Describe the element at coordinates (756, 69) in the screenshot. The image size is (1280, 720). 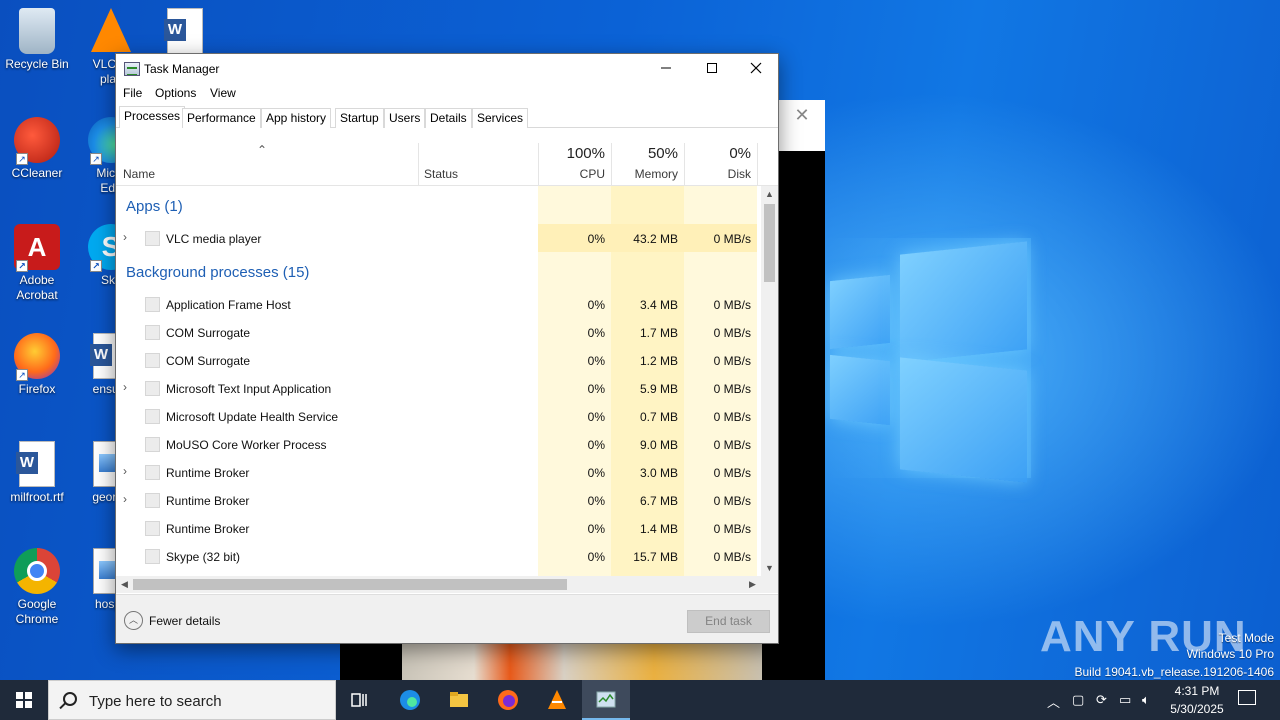
I see `close-button` at that location.